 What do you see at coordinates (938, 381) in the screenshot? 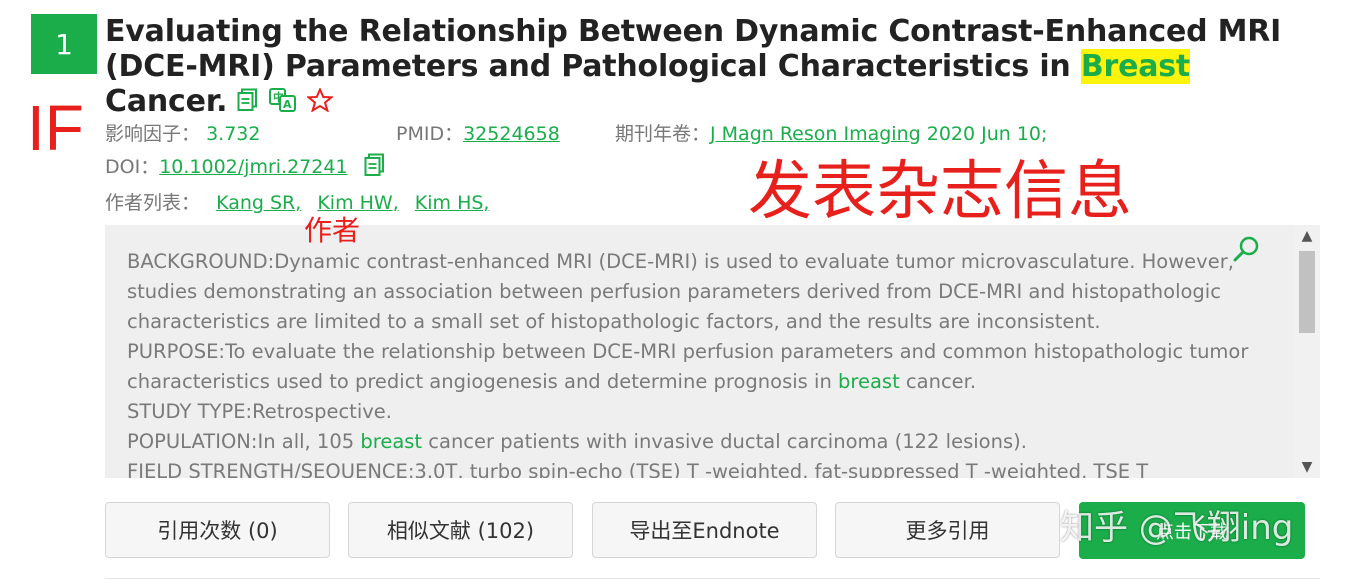
I see `abstract-text-span: cancer.` at bounding box center [938, 381].